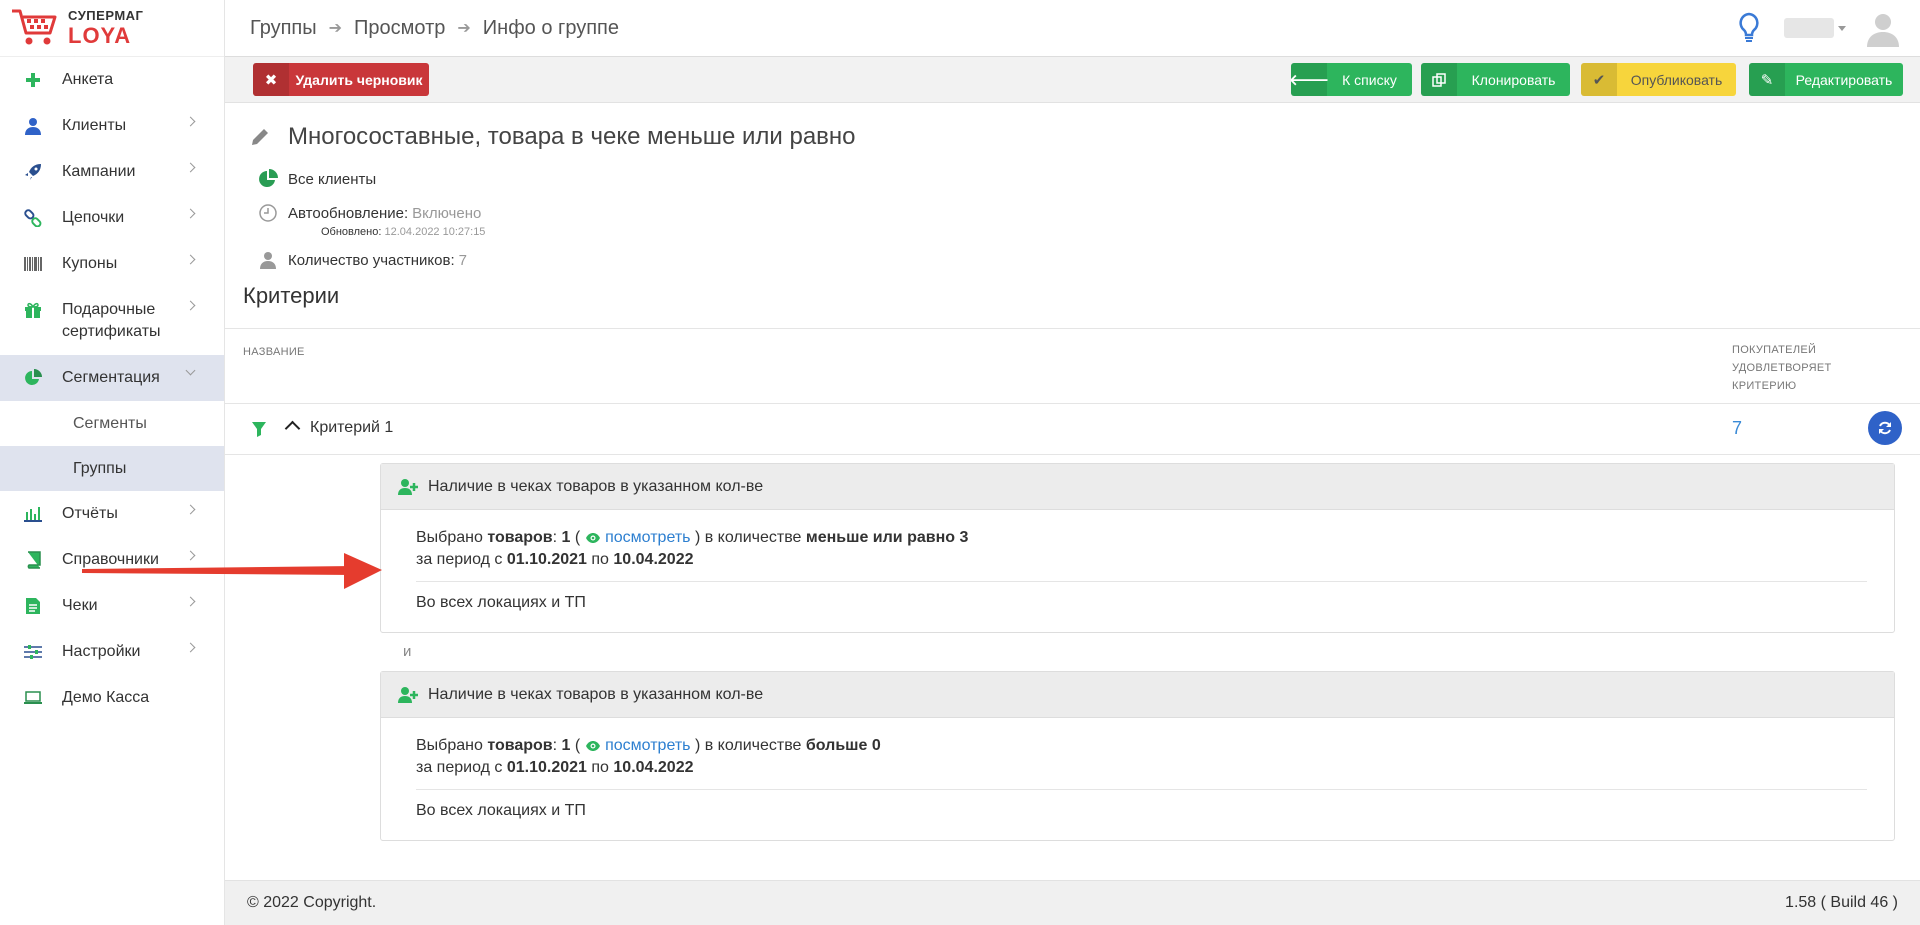 Image resolution: width=1920 pixels, height=925 pixels. Describe the element at coordinates (268, 213) in the screenshot. I see `clock-icon` at that location.